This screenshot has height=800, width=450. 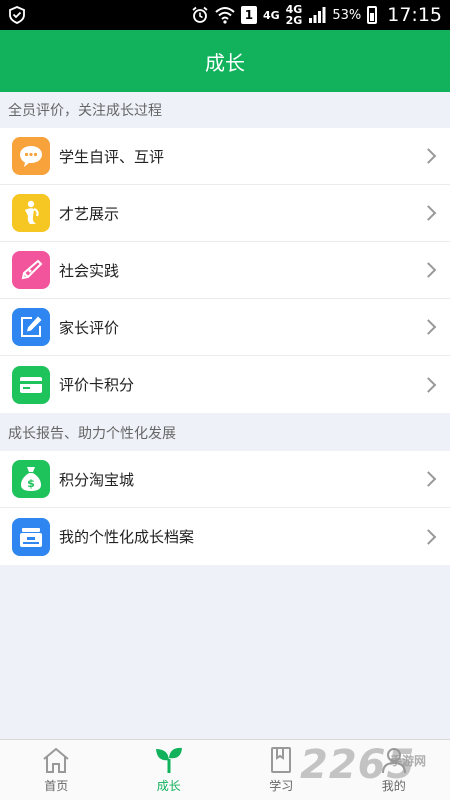 What do you see at coordinates (225, 479) in the screenshot?
I see `list-item-points-mall: $ 积分淘宝城` at bounding box center [225, 479].